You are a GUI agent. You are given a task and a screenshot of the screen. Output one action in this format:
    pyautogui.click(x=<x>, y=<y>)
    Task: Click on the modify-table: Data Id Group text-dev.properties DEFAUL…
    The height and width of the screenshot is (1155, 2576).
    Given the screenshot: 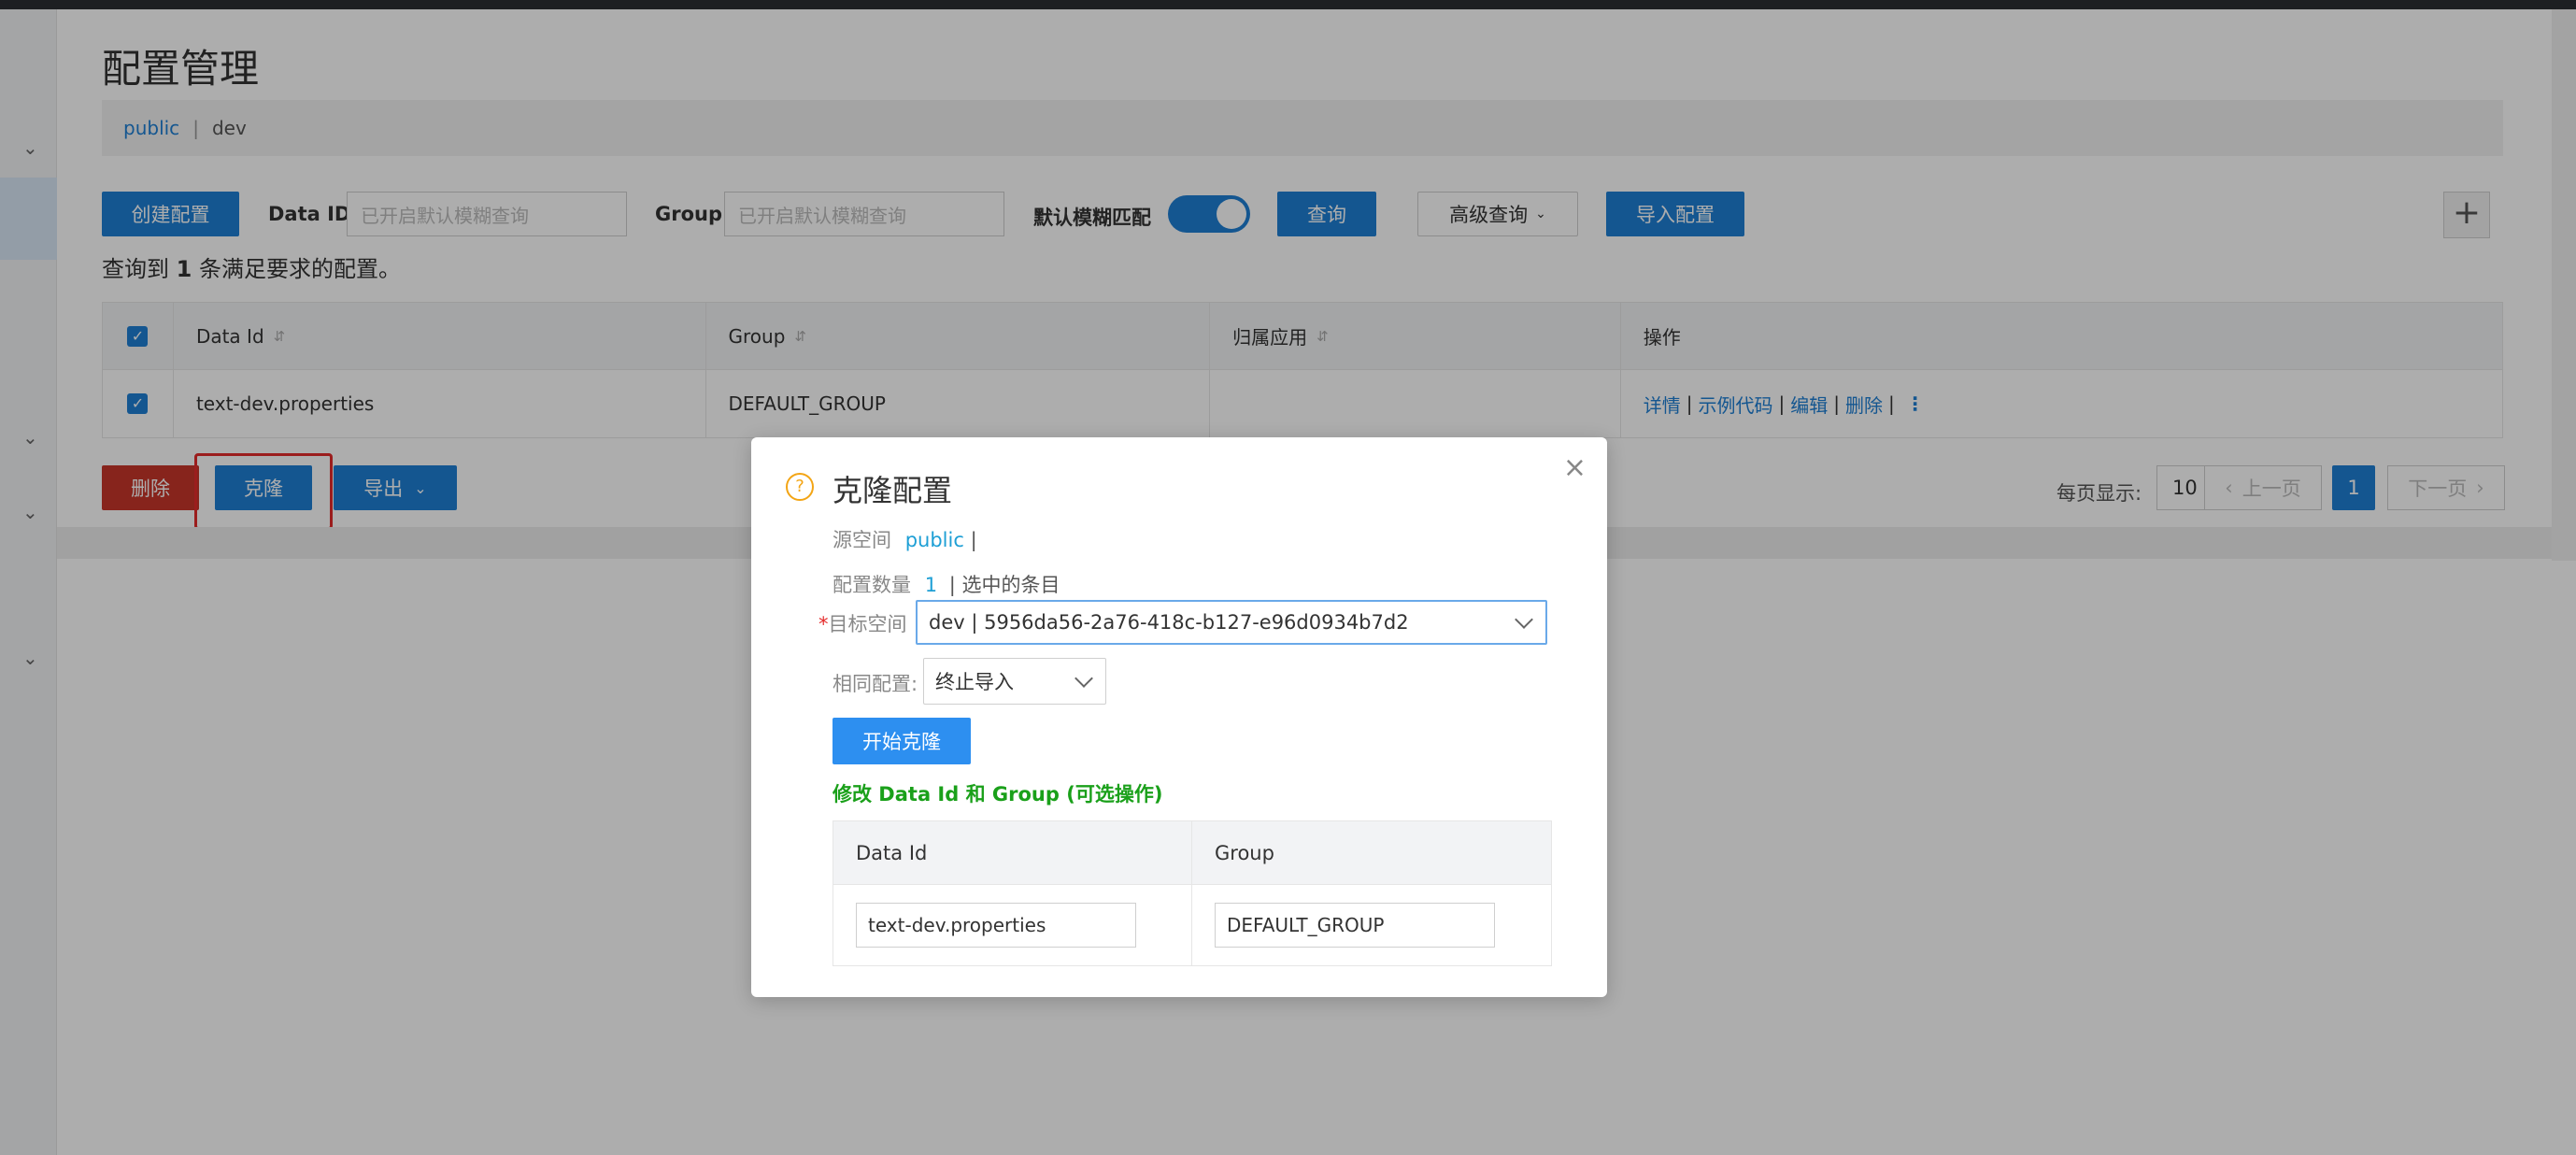 What is the action you would take?
    pyautogui.click(x=1193, y=893)
    